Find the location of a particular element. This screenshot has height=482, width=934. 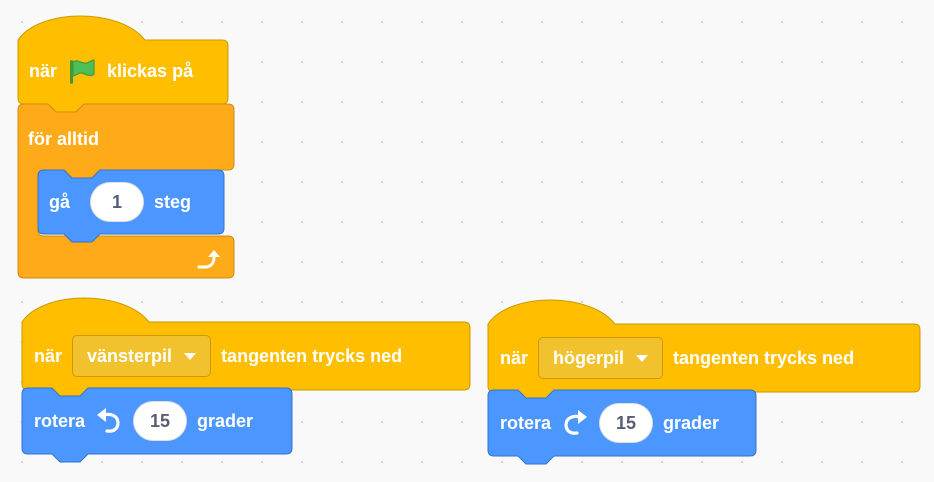

when-left-key-pressed-block: när vänsterpil tangenten trycks ned is located at coordinates (251, 345).